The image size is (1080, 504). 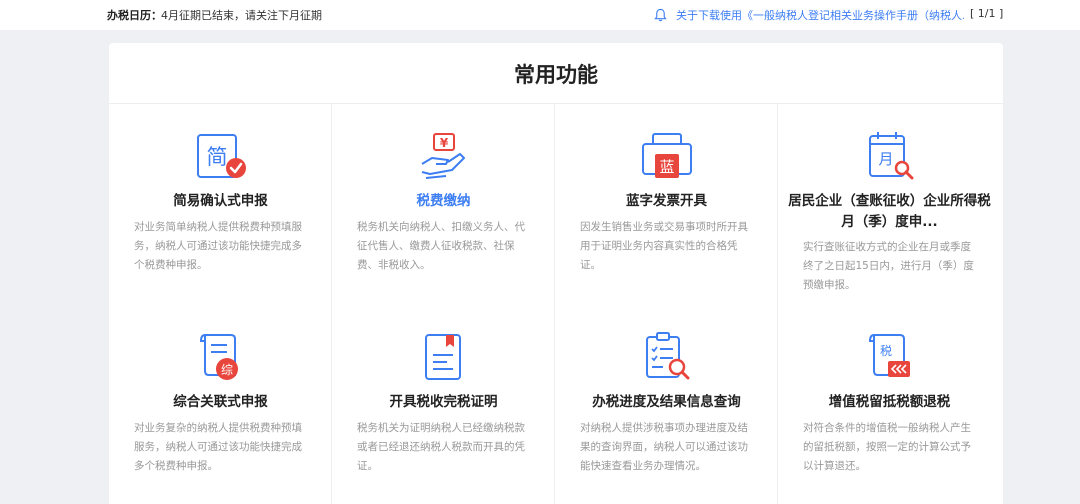 I want to click on card-title: 增值税留抵税额退税, so click(x=889, y=402).